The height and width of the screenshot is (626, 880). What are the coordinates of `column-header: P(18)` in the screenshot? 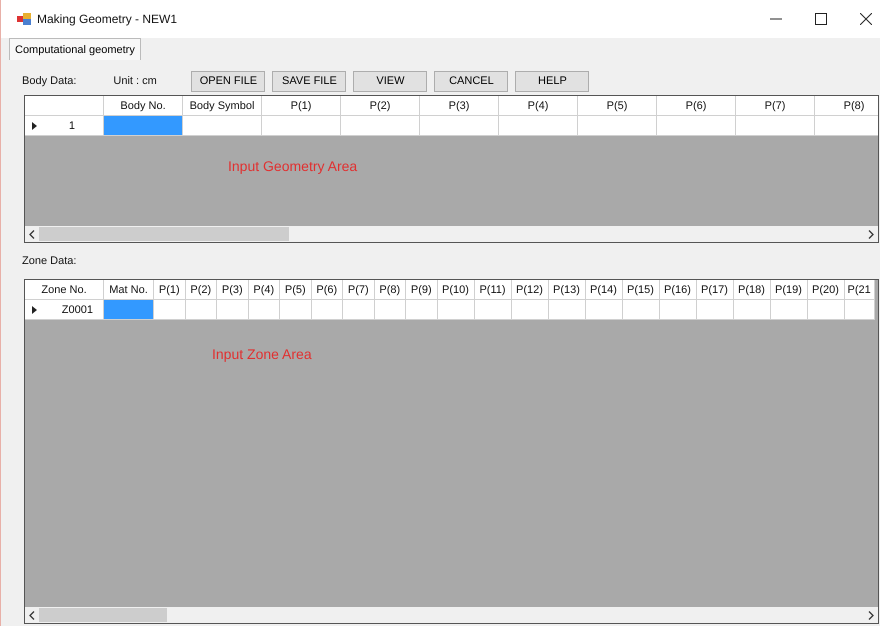 It's located at (752, 290).